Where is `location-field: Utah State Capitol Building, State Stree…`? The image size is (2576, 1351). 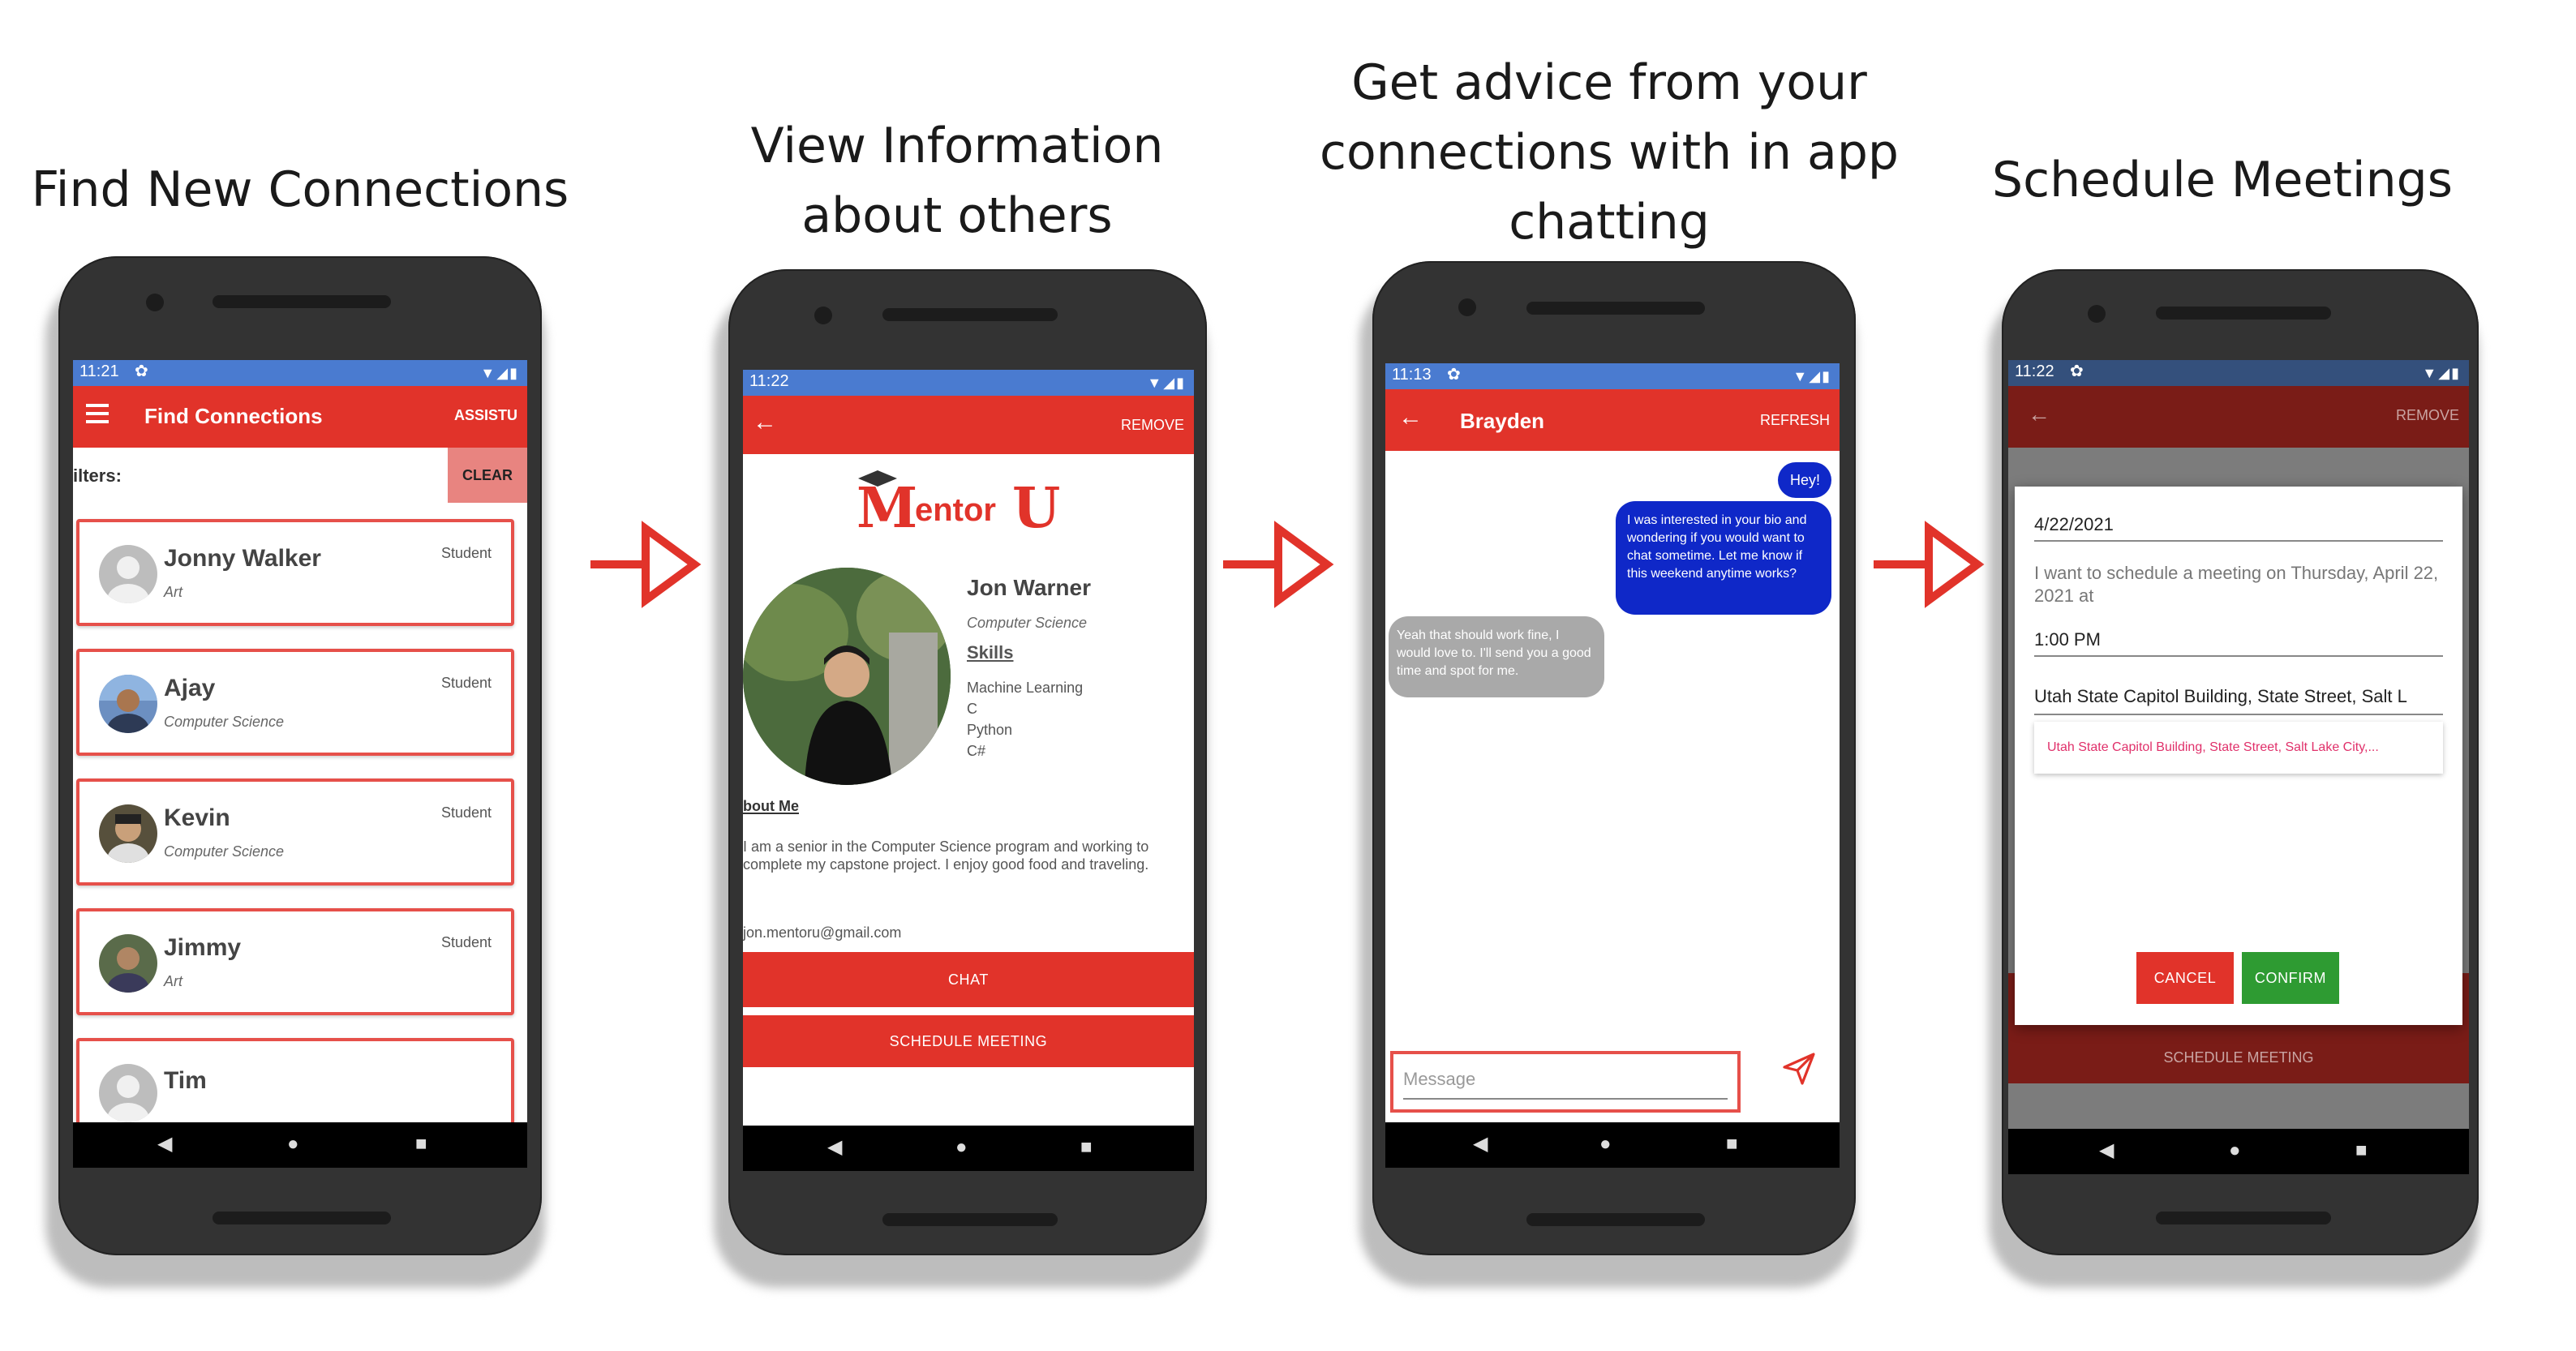
location-field: Utah State Capitol Building, State Stree… is located at coordinates (2238, 697).